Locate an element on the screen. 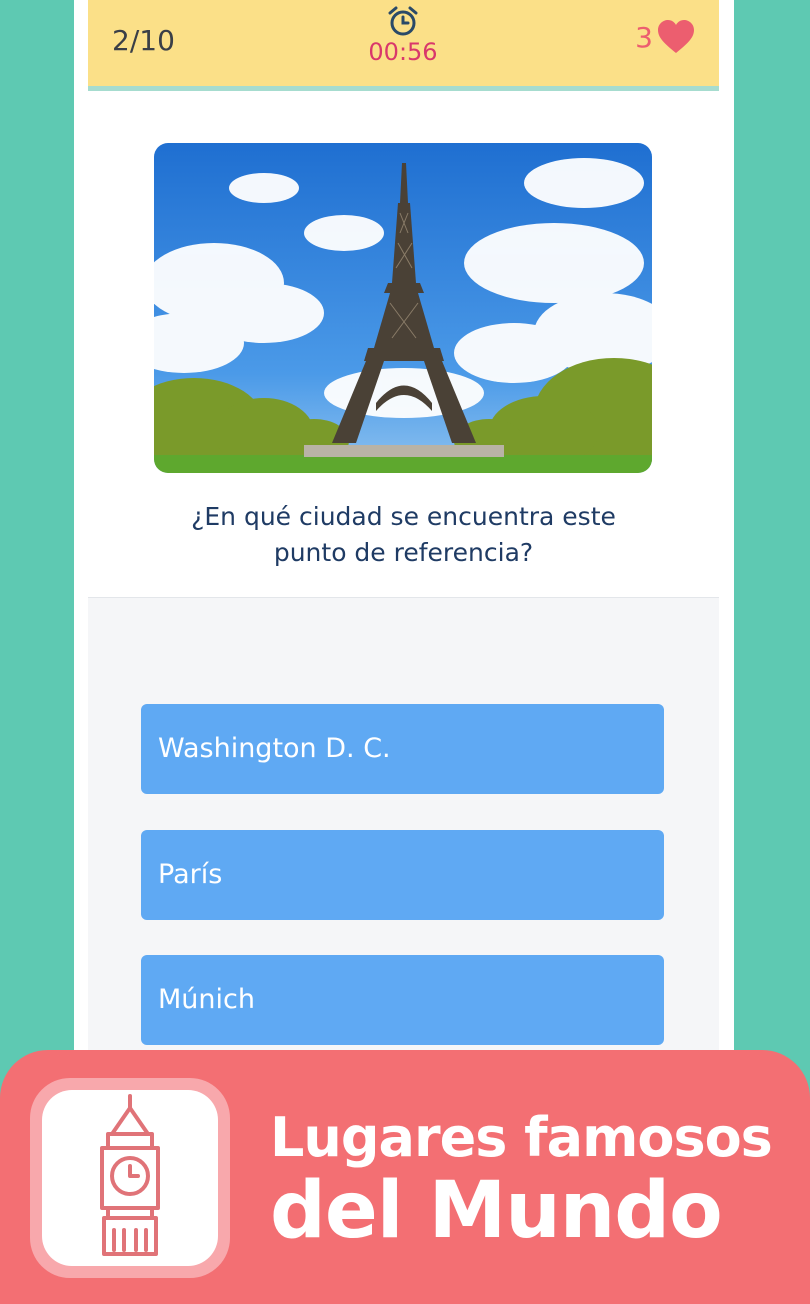 The image size is (810, 1304). quiz-header: 2/10 00:56 3 is located at coordinates (403, 45).